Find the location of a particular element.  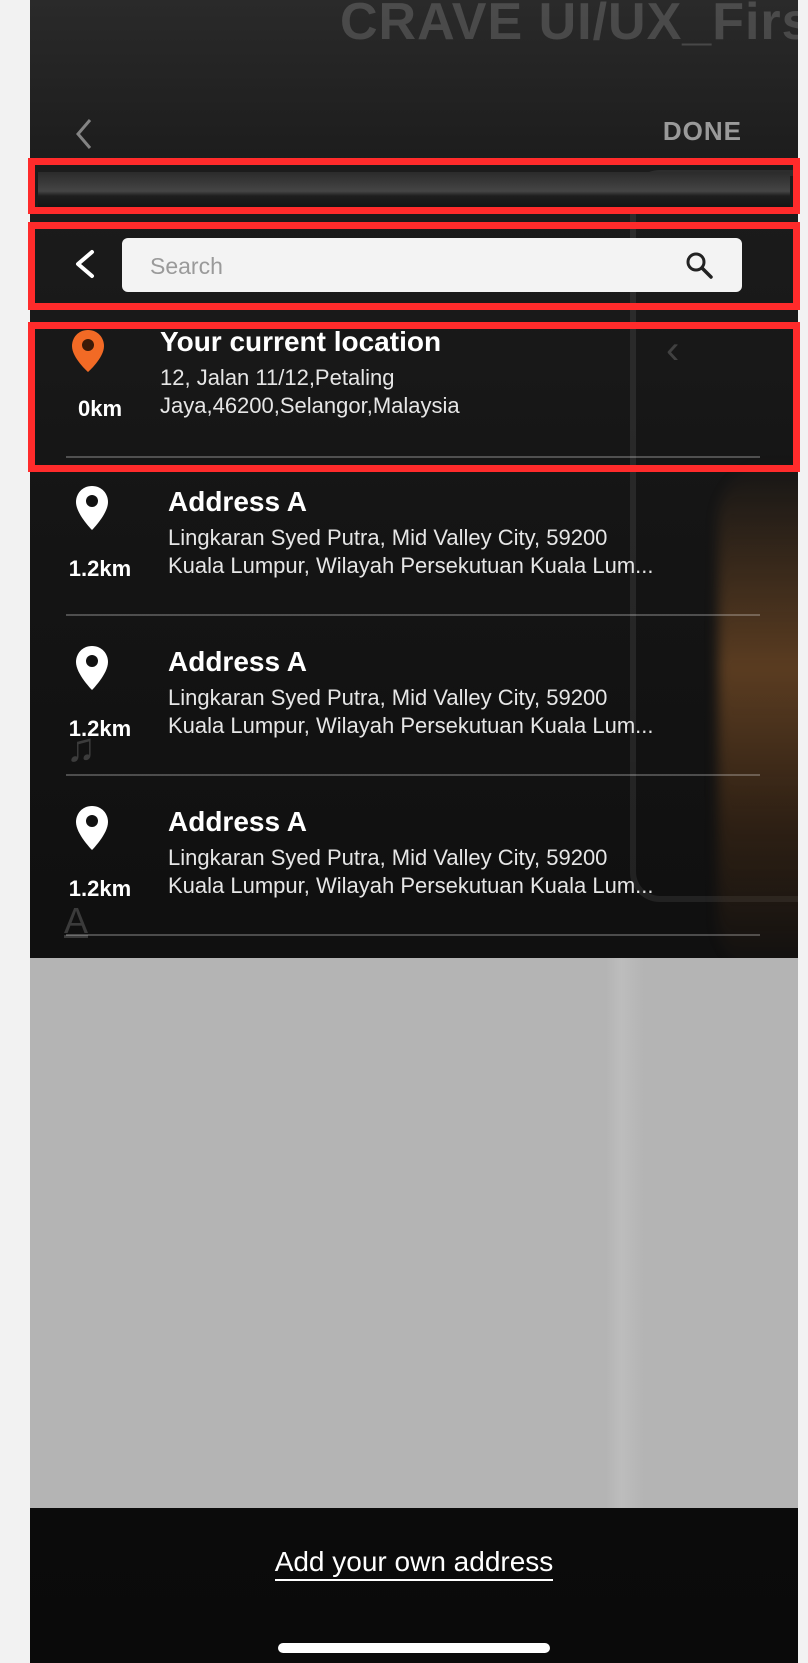

add-address-label: Add your own address is located at coordinates (414, 1563).